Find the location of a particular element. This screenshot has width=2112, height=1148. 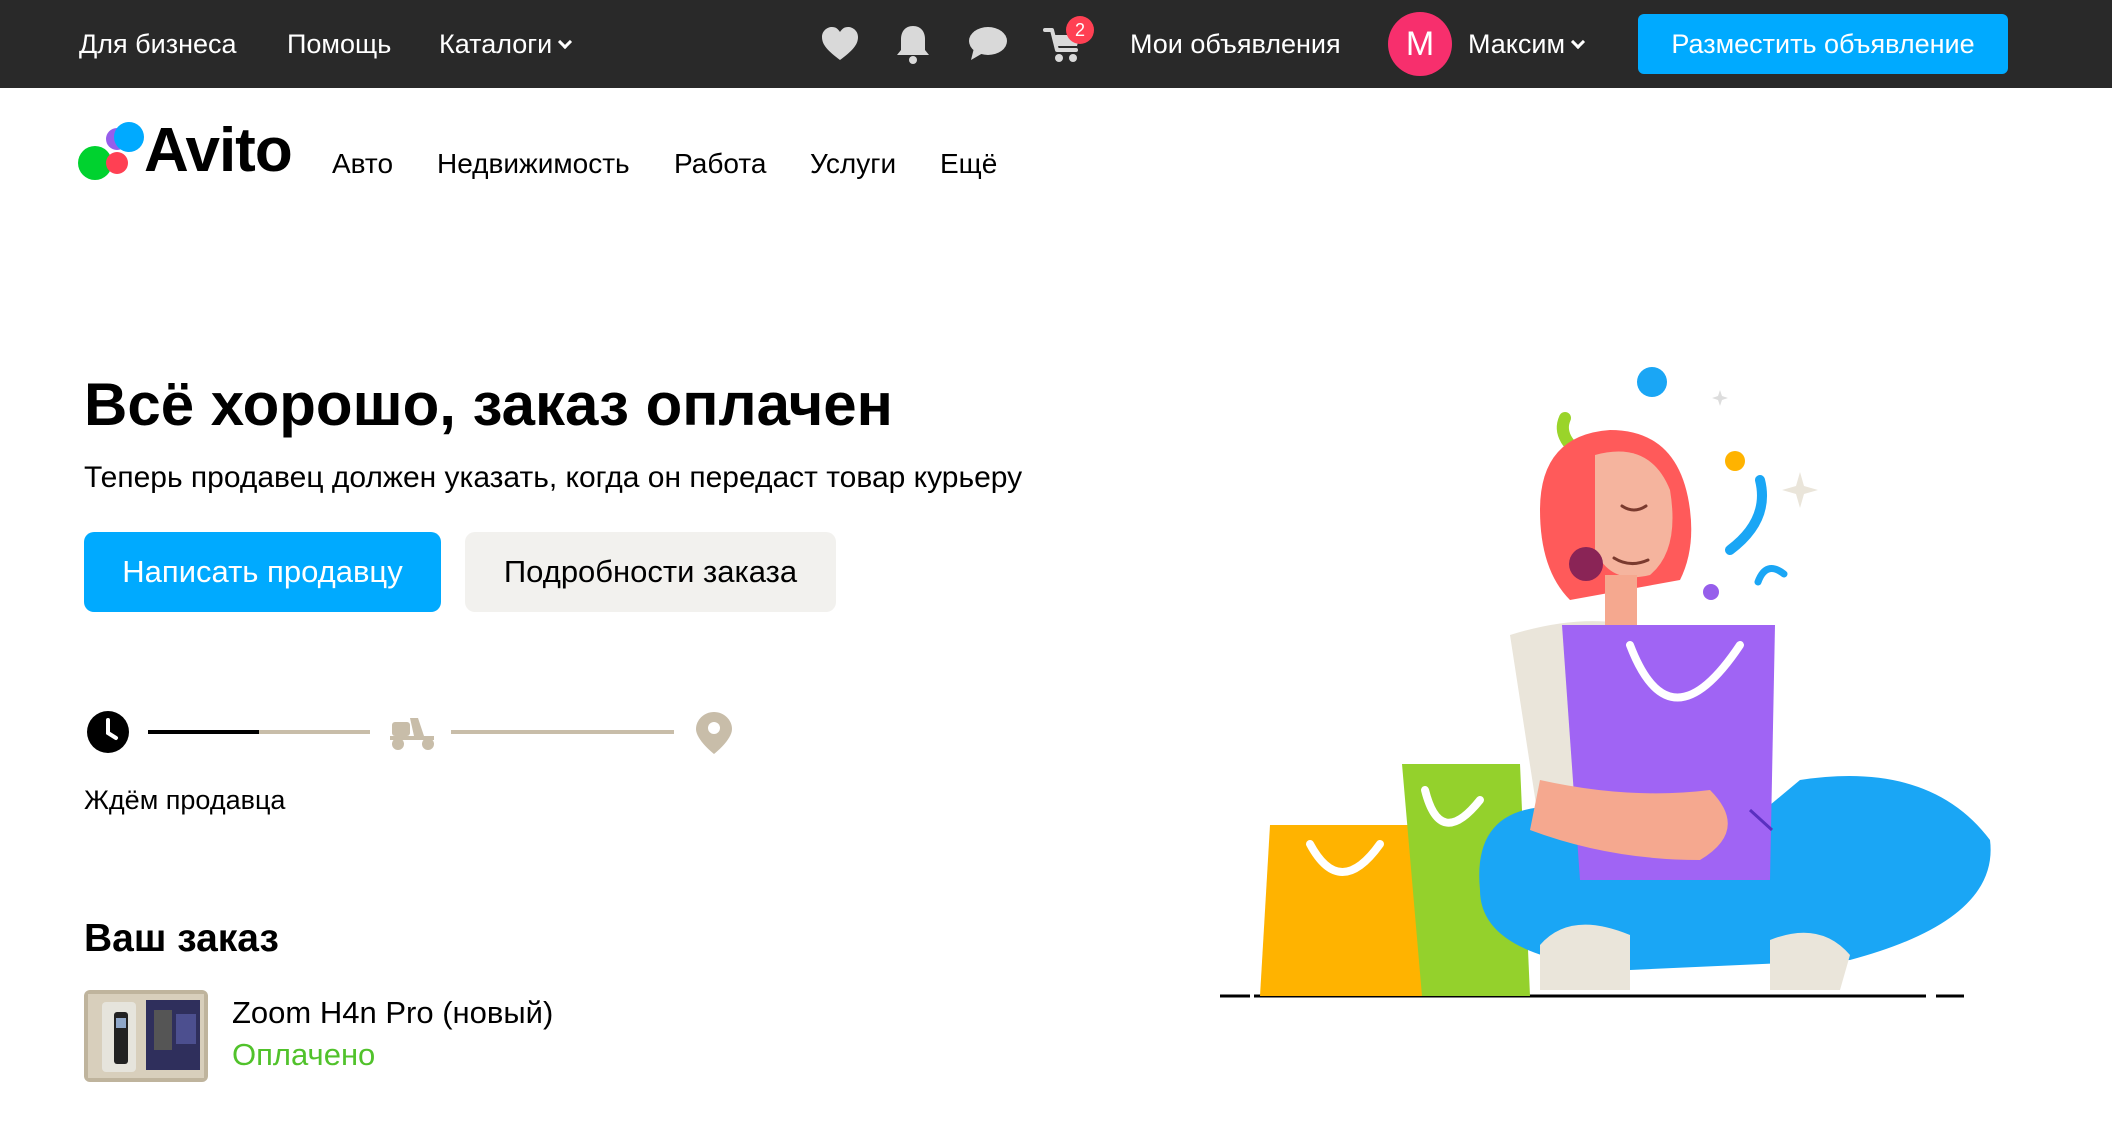

category-realty: Недвижимость is located at coordinates (533, 164).